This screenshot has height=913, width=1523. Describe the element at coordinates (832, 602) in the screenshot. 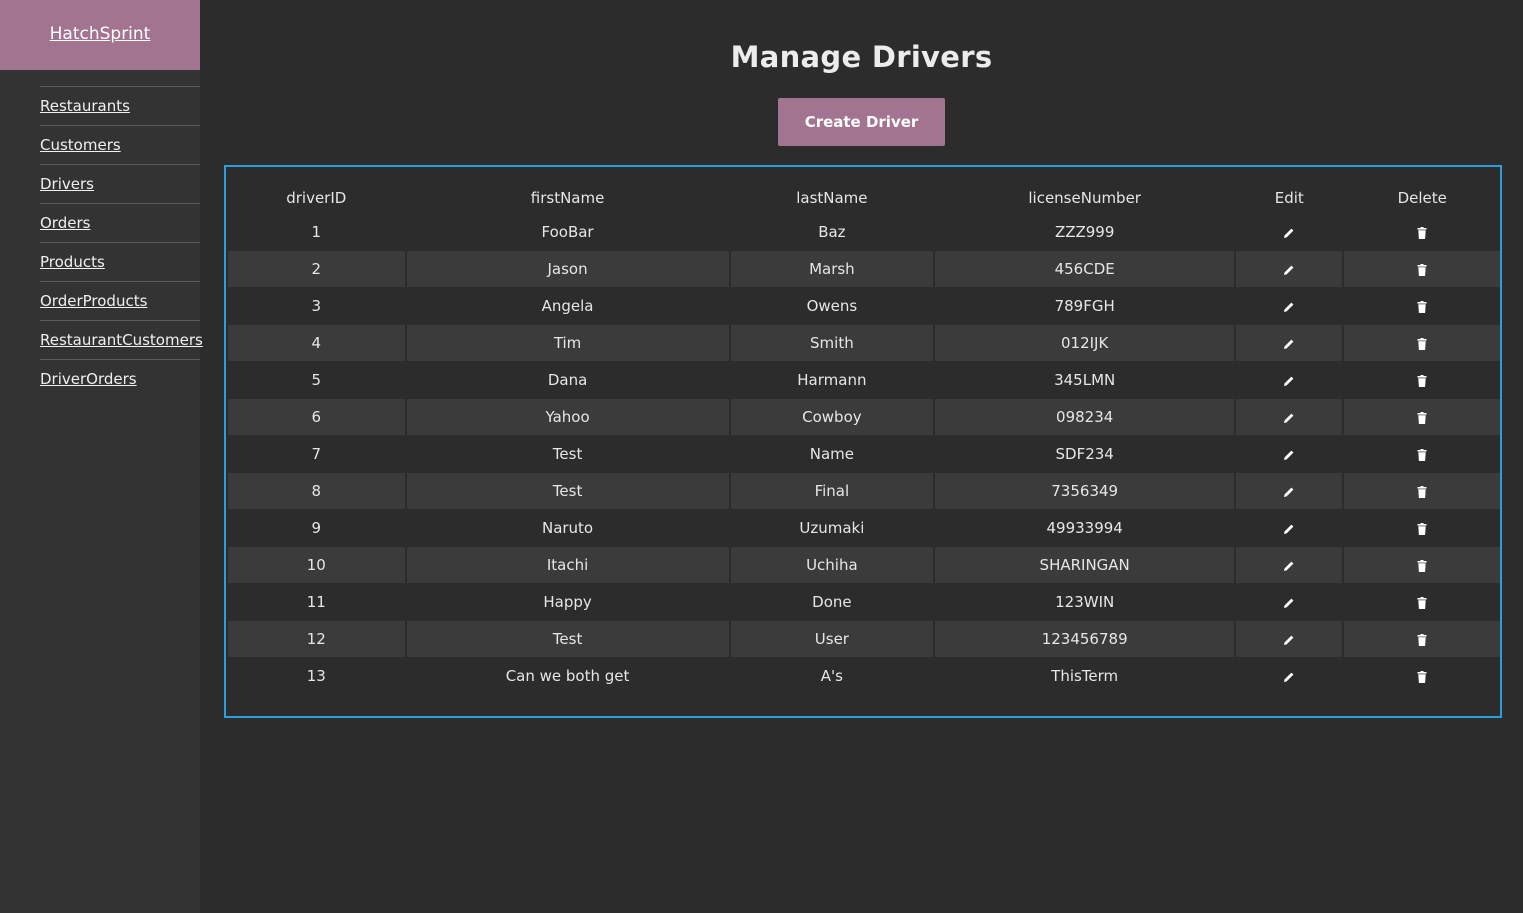

I see `cell-lastname: Done` at that location.